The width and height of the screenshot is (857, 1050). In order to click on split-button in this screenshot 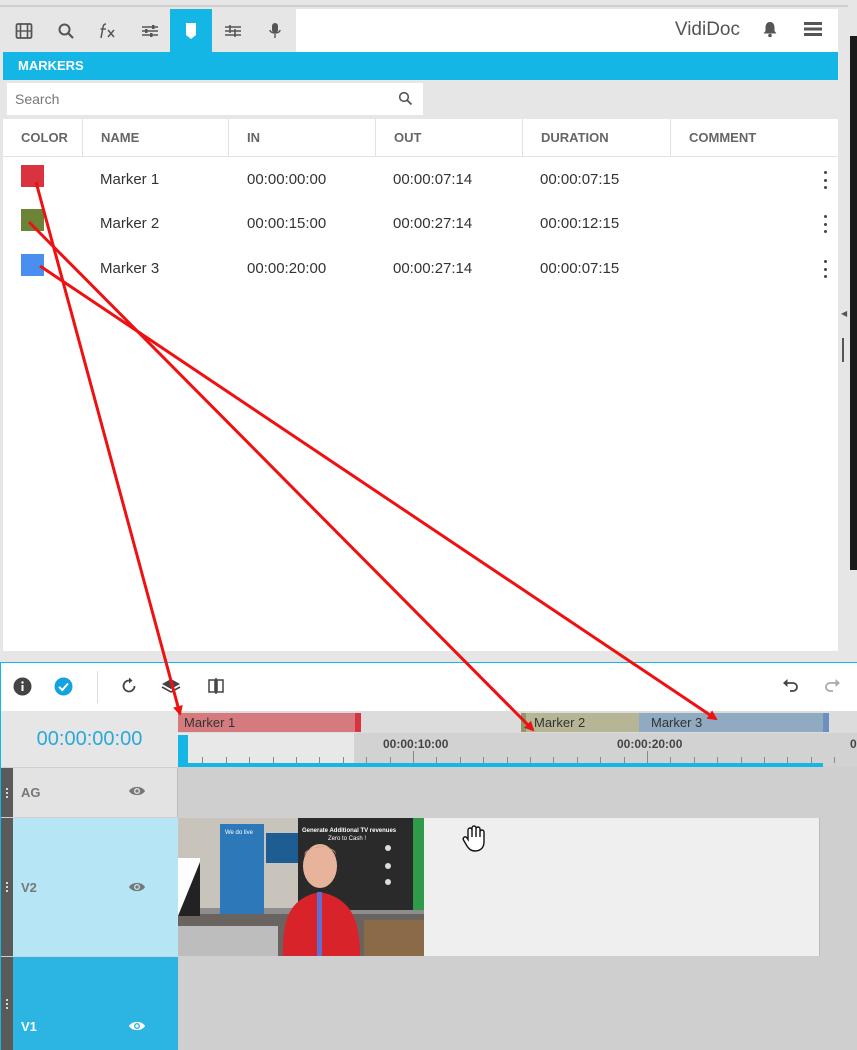, I will do `click(216, 688)`.